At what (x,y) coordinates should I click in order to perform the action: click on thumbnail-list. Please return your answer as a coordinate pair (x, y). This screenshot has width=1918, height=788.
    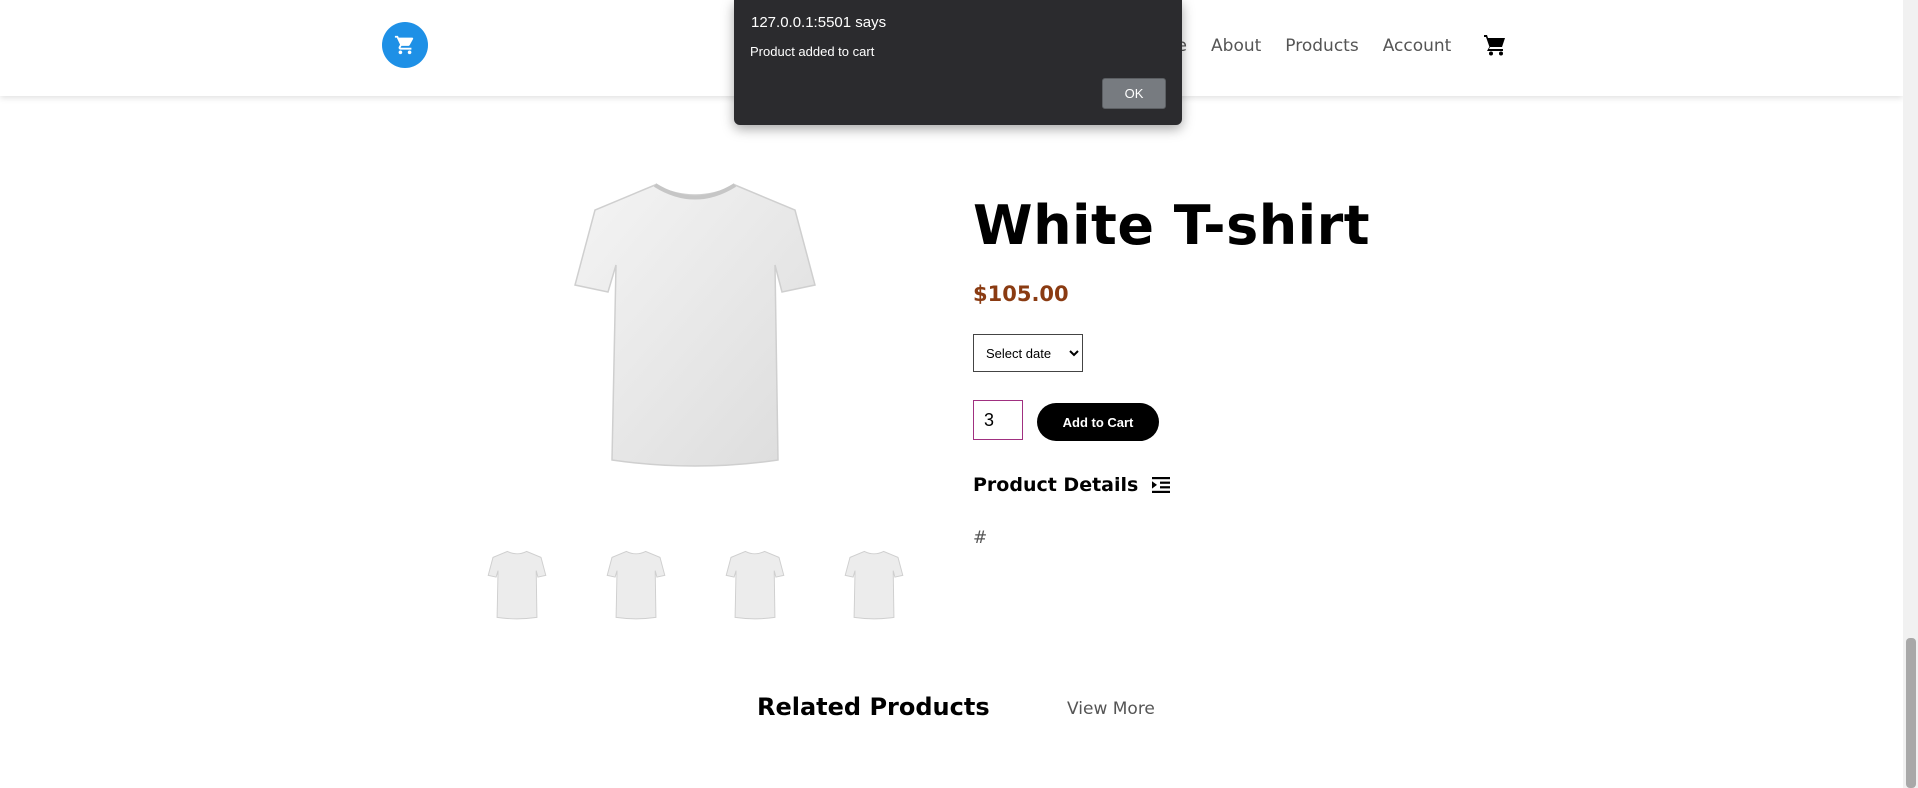
    Looking at the image, I should click on (725, 585).